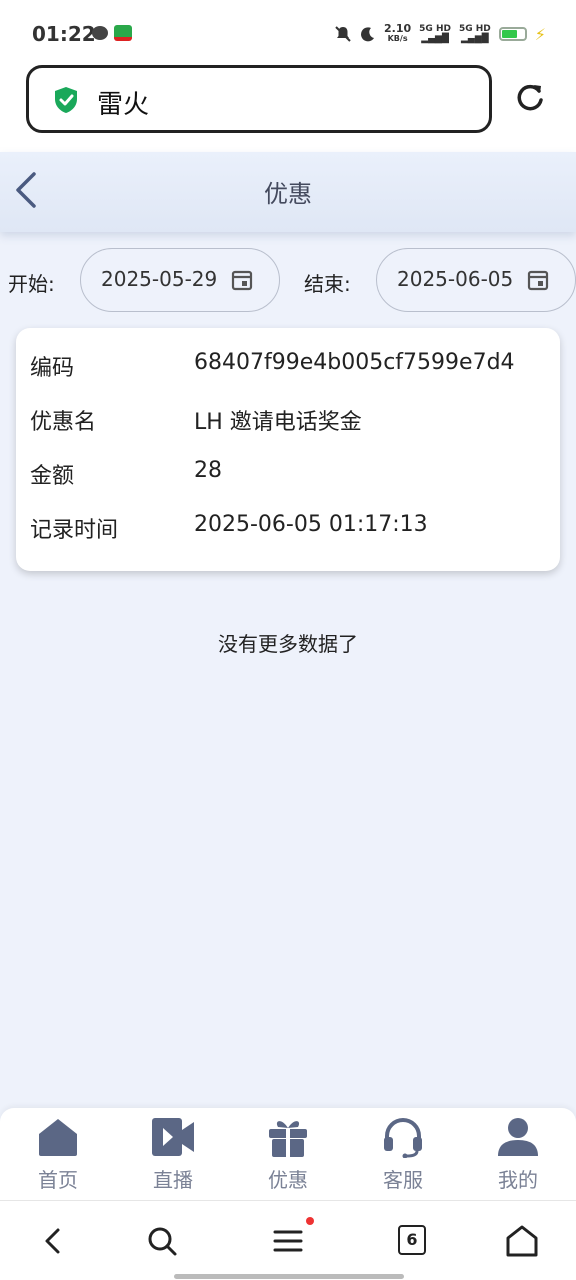 The width and height of the screenshot is (576, 1280). Describe the element at coordinates (162, 1241) in the screenshot. I see `search-icon` at that location.